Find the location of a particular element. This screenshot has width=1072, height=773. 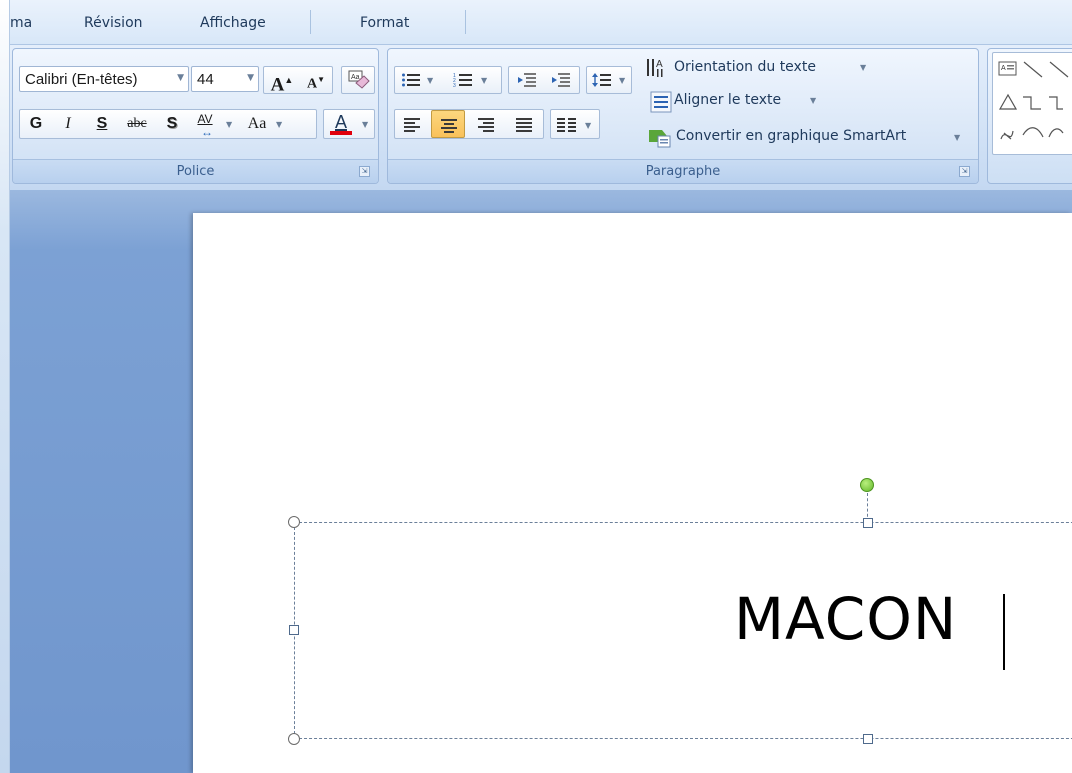

justify-icon is located at coordinates (524, 125).